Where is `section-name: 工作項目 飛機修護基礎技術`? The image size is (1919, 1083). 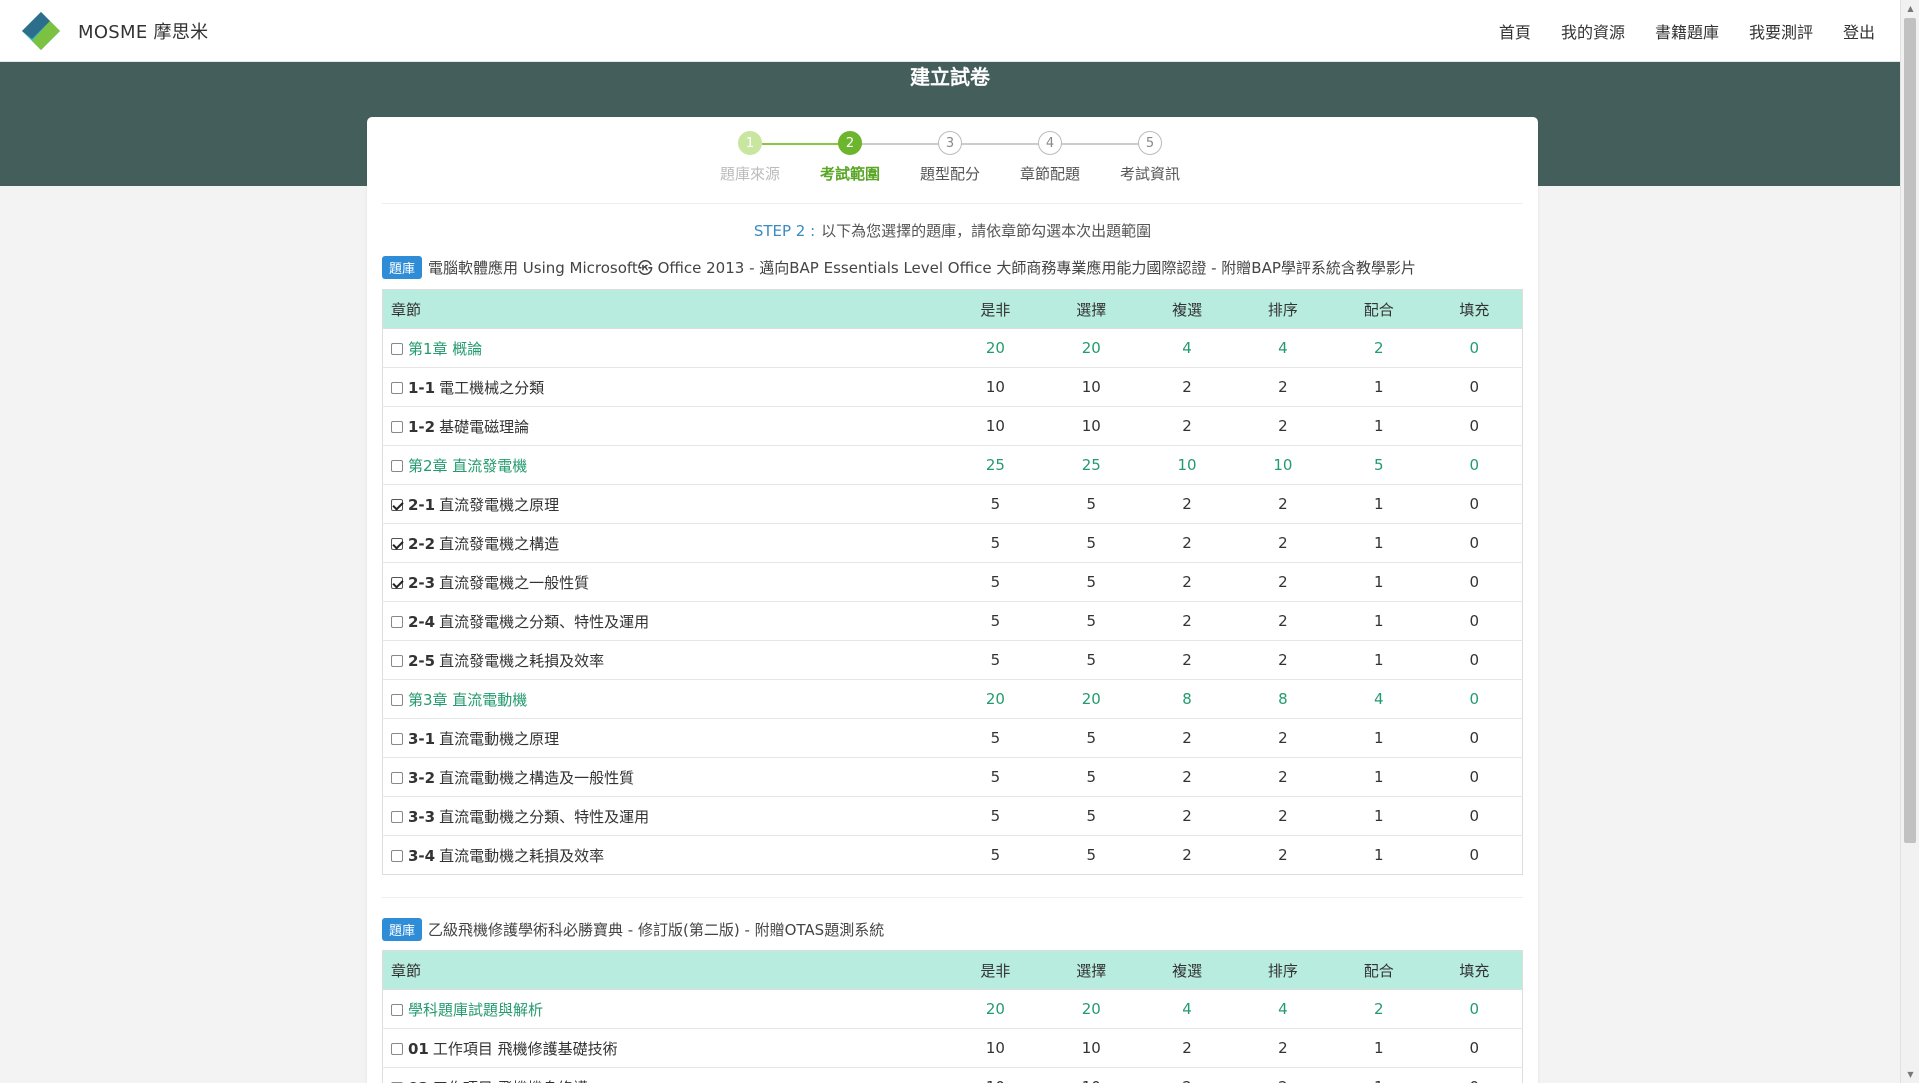 section-name: 工作項目 飛機修護基礎技術 is located at coordinates (525, 1048).